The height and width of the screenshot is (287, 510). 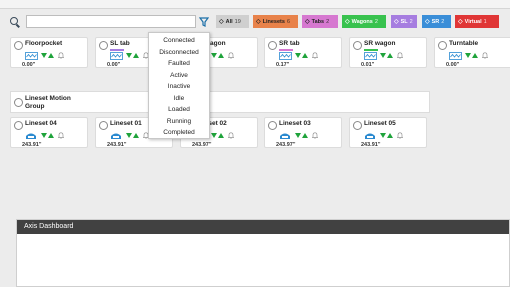 What do you see at coordinates (485, 21) in the screenshot?
I see `chip-count: 1` at bounding box center [485, 21].